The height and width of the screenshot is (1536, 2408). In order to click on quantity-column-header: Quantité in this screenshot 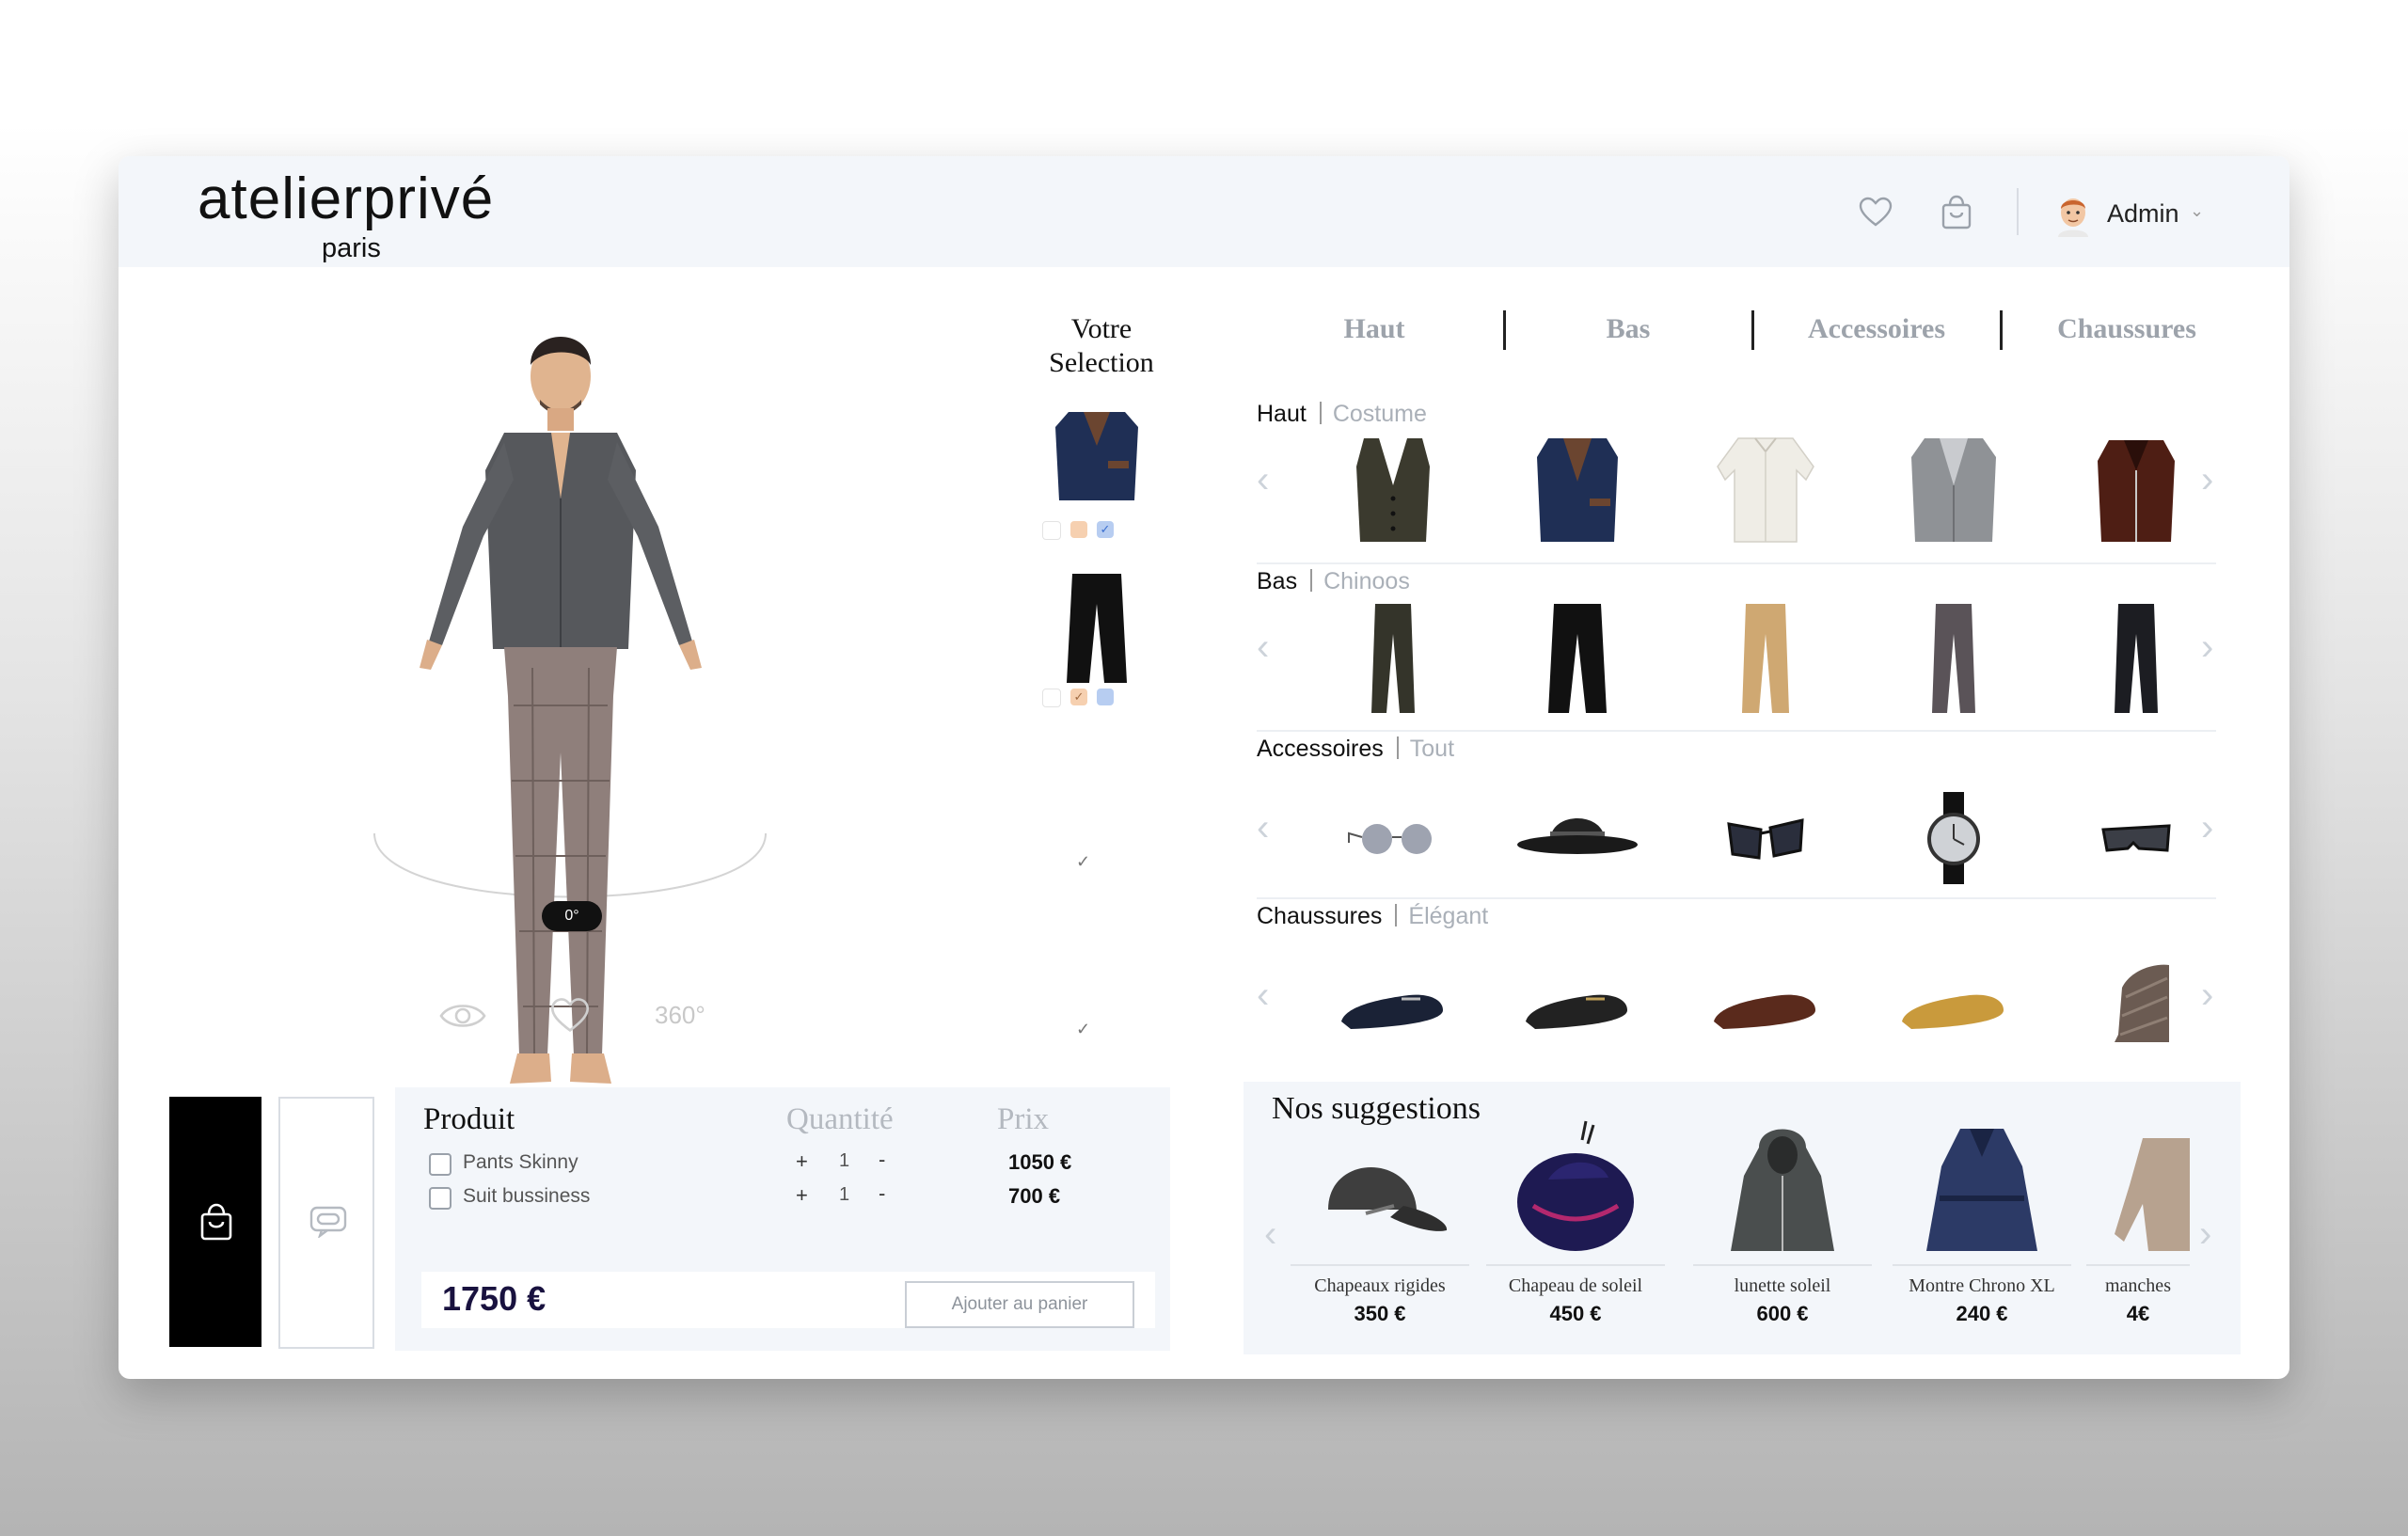, I will do `click(840, 1119)`.